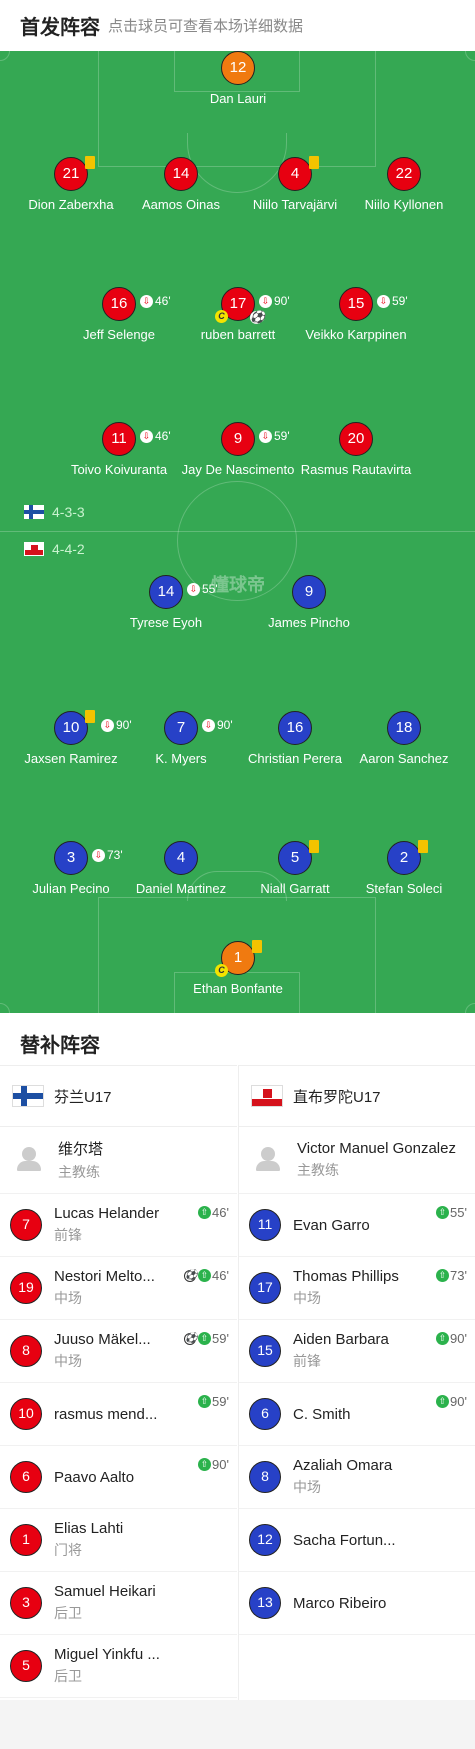 The image size is (475, 1749). I want to click on sub-player-name: Evan Garro, so click(331, 1225).